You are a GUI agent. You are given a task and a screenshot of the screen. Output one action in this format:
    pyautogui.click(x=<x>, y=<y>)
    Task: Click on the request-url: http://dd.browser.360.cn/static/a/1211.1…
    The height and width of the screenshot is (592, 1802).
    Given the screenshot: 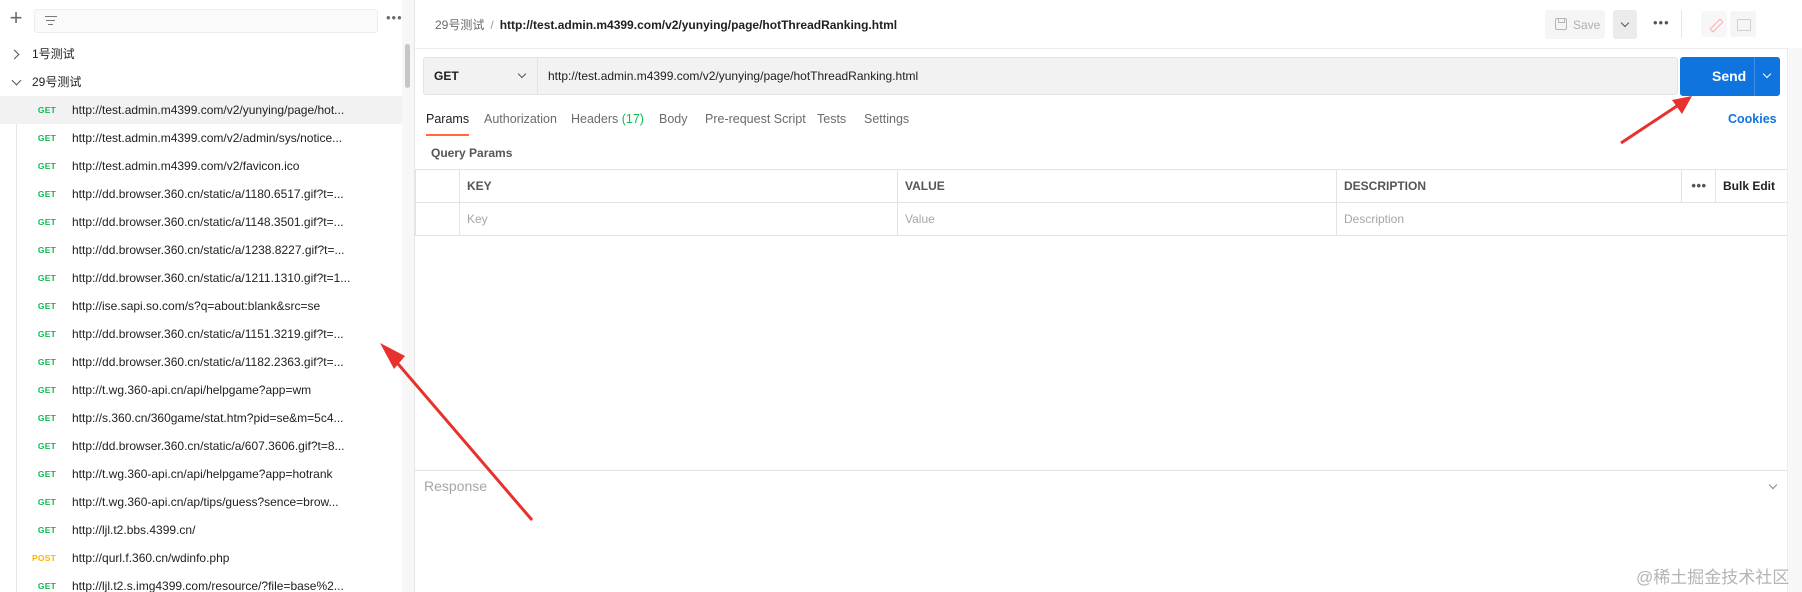 What is the action you would take?
    pyautogui.click(x=211, y=278)
    